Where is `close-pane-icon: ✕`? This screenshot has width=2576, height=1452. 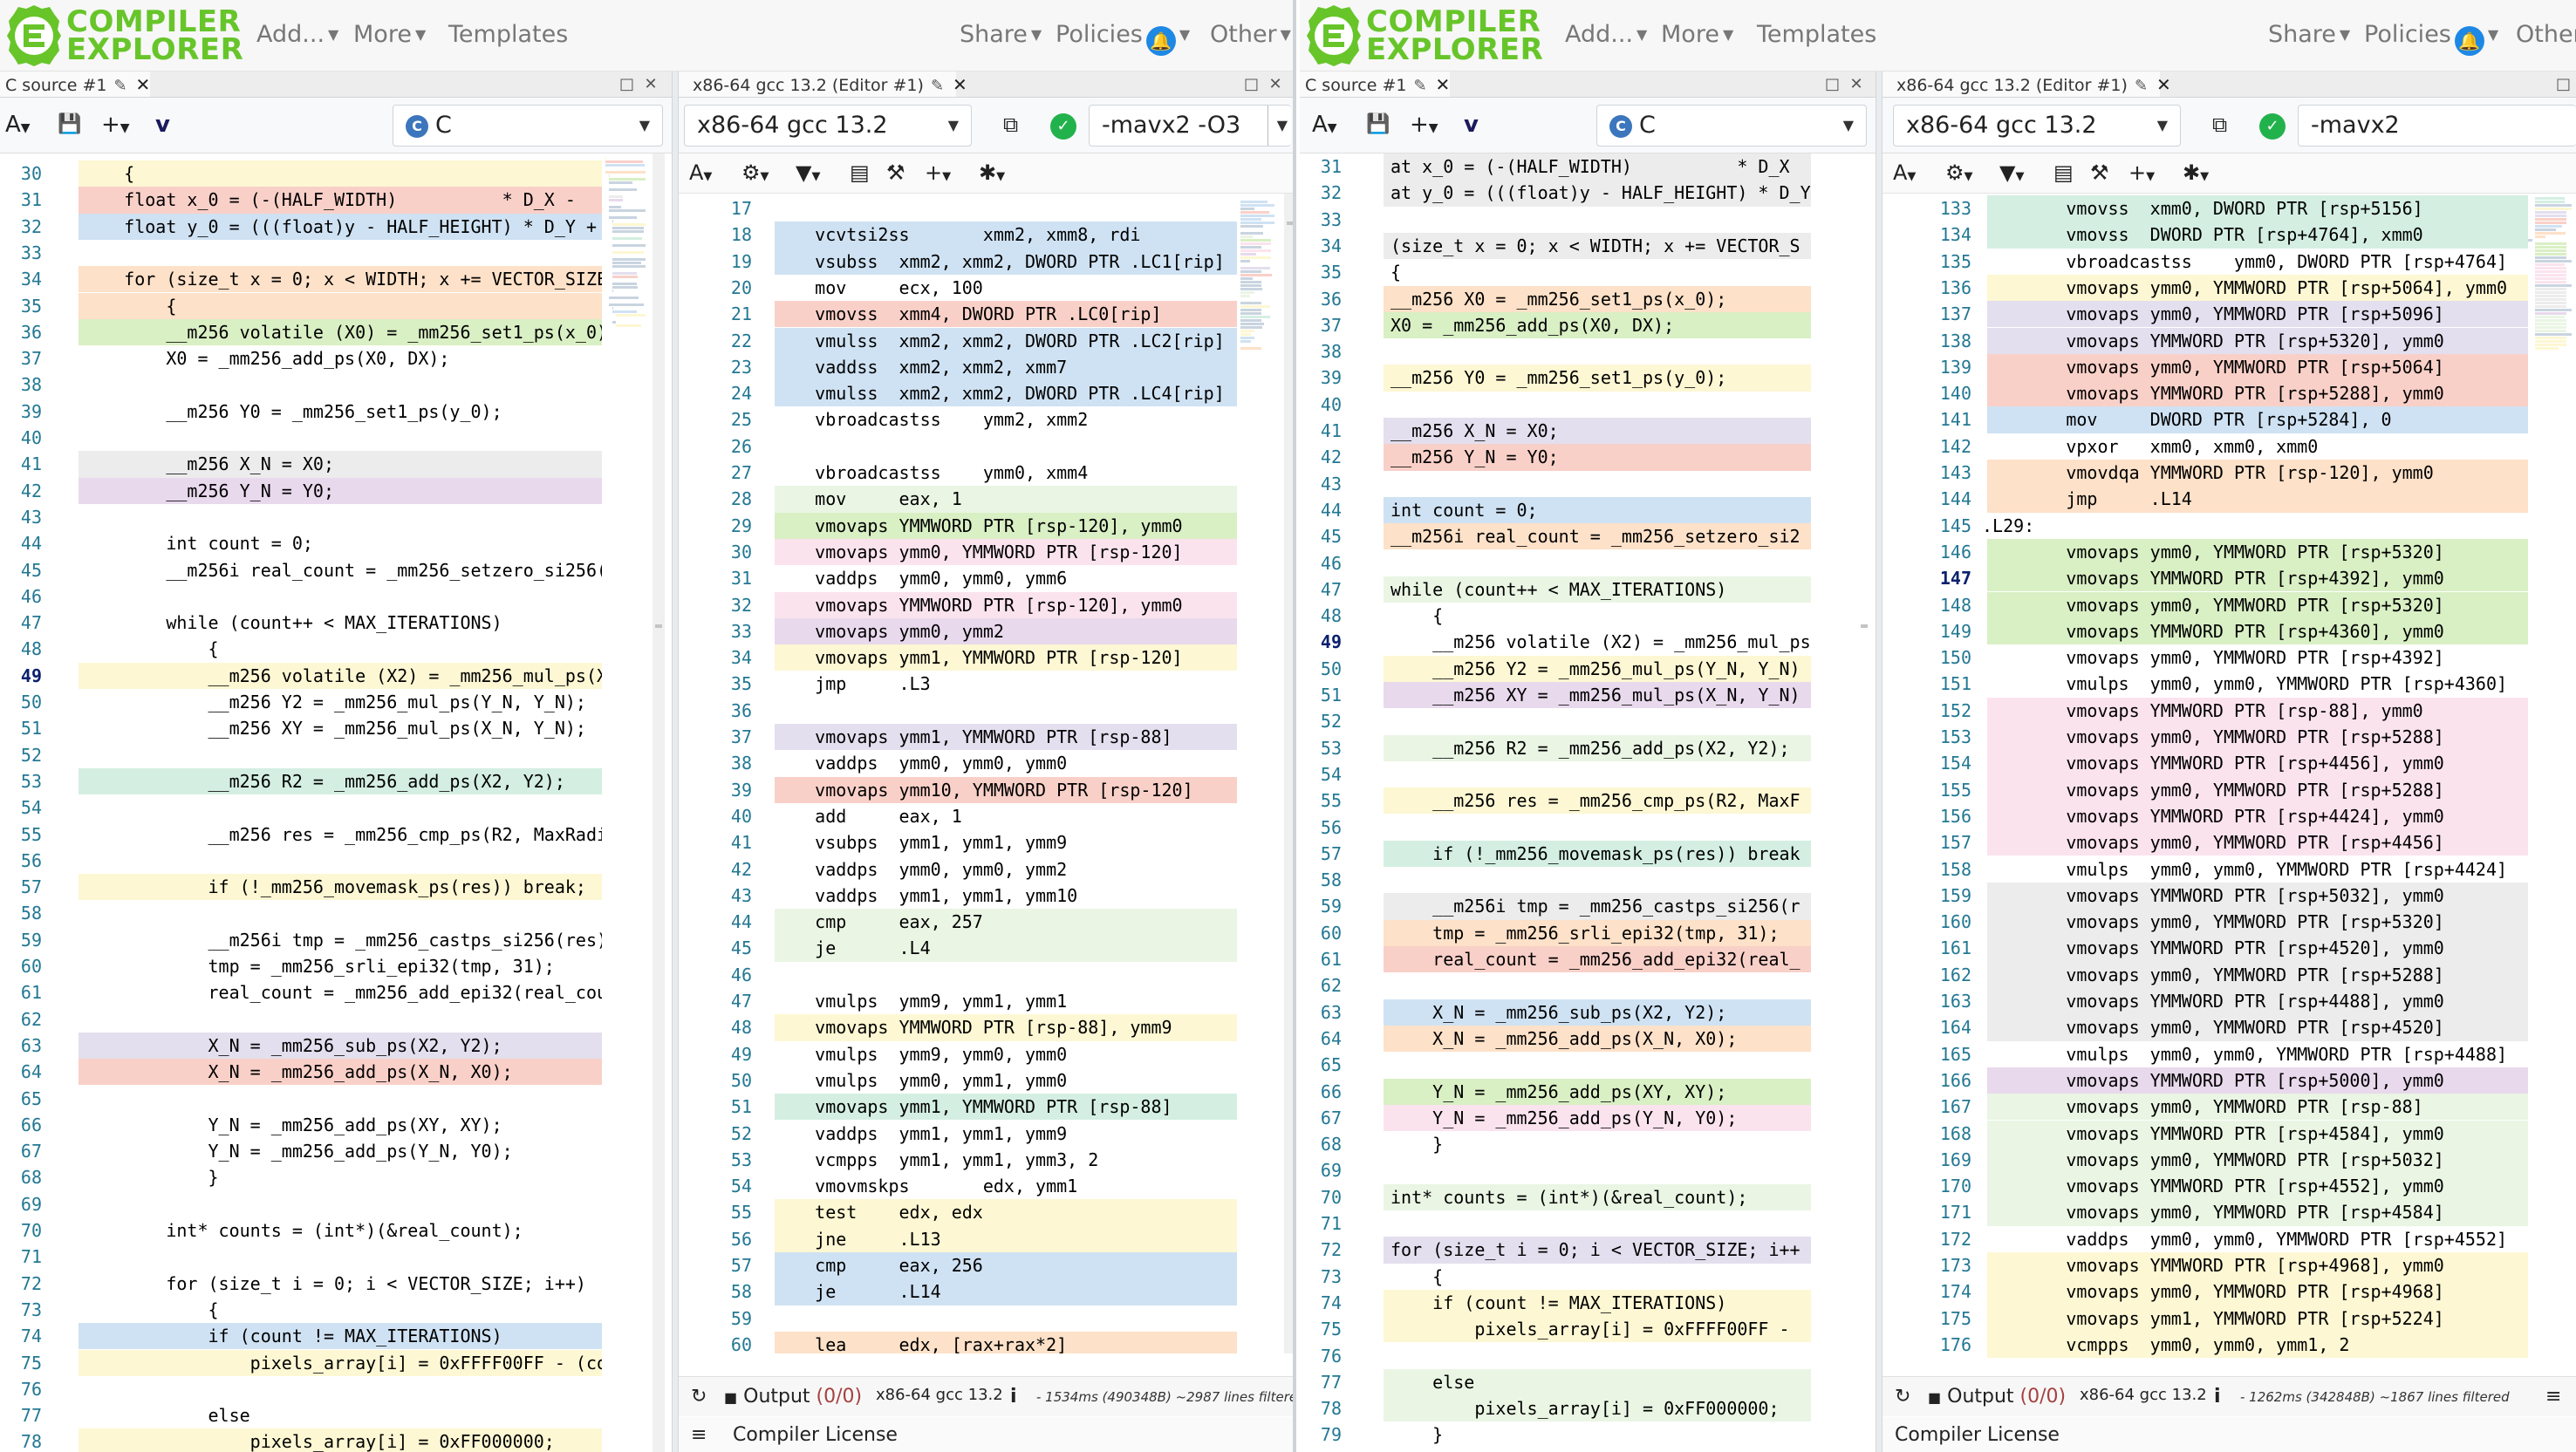 close-pane-icon: ✕ is located at coordinates (650, 84).